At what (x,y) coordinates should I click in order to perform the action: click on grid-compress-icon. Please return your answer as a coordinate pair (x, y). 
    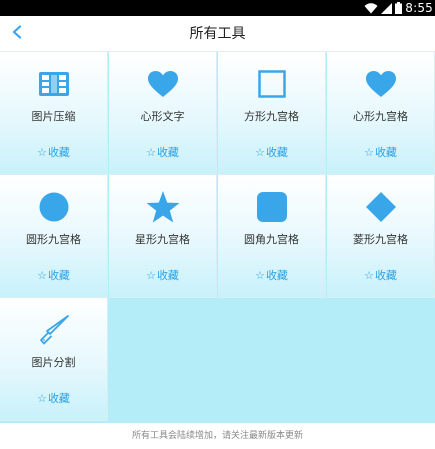
    Looking at the image, I should click on (53, 84).